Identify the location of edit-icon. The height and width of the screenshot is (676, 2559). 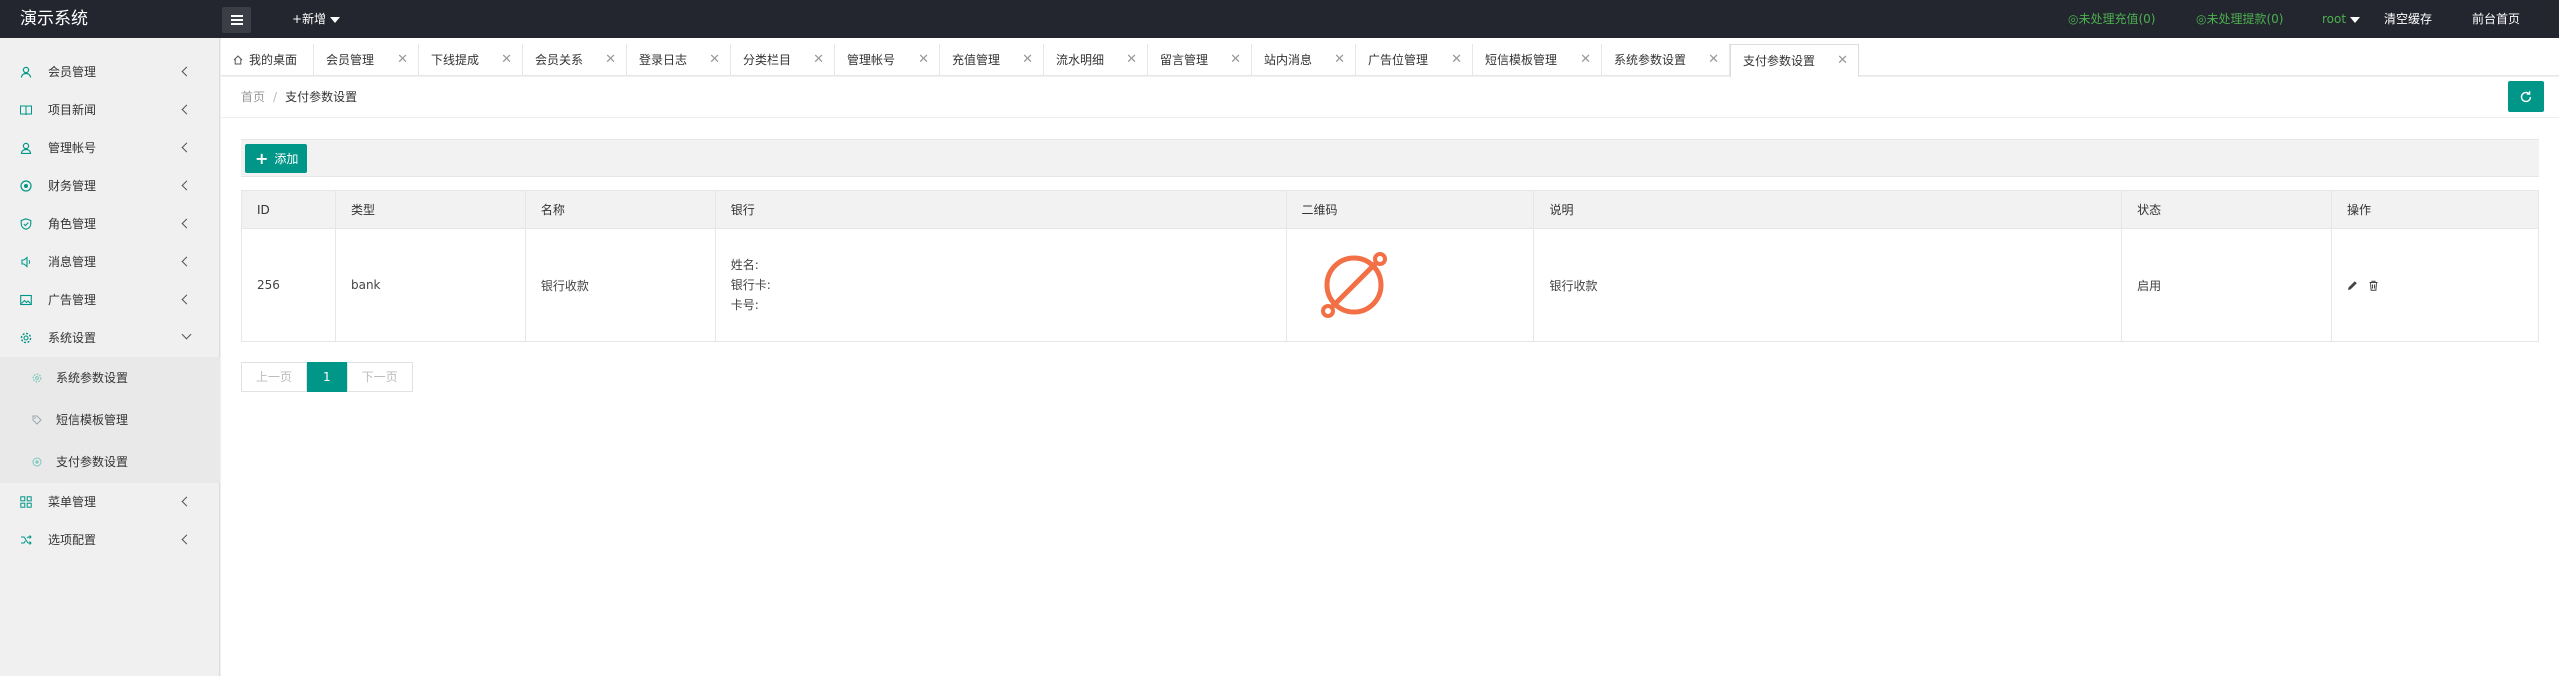
(2352, 285).